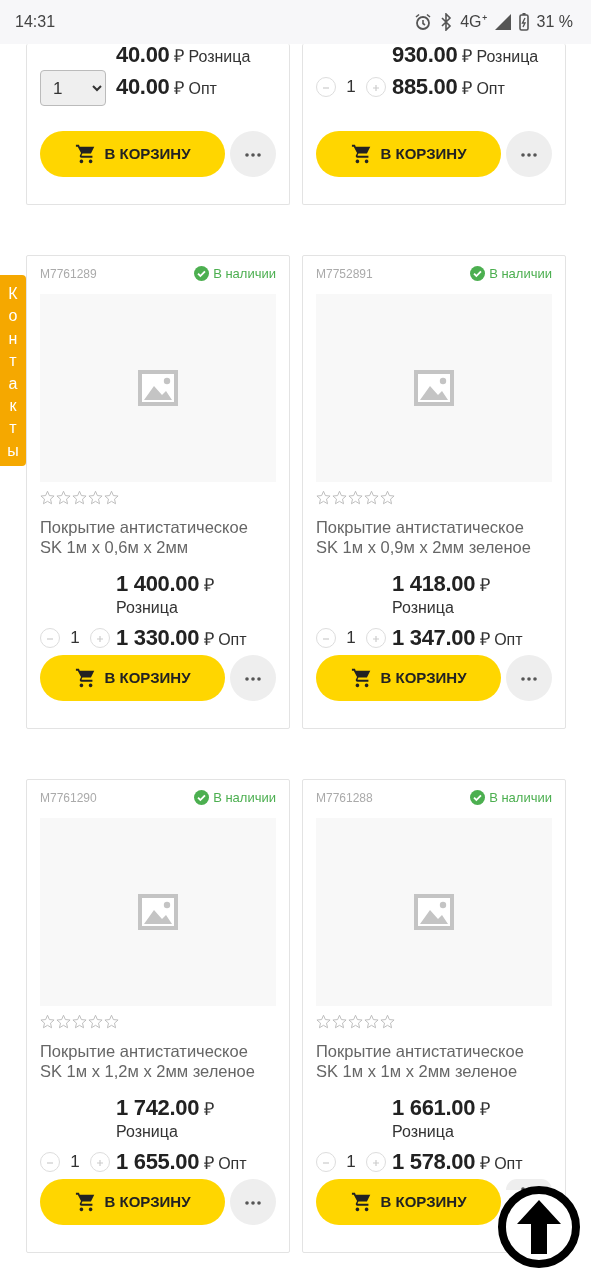 This screenshot has height=1280, width=591. What do you see at coordinates (73, 88) in the screenshot?
I see `quantity-select: 1` at bounding box center [73, 88].